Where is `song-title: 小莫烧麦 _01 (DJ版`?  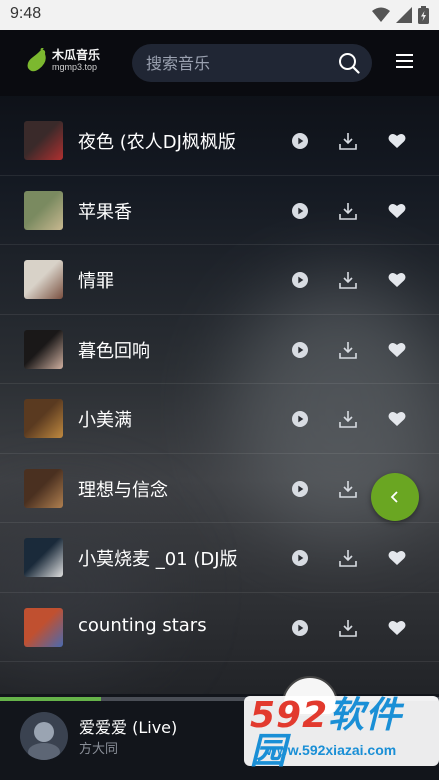
song-title: 小莫烧麦 _01 (DJ版 is located at coordinates (159, 558).